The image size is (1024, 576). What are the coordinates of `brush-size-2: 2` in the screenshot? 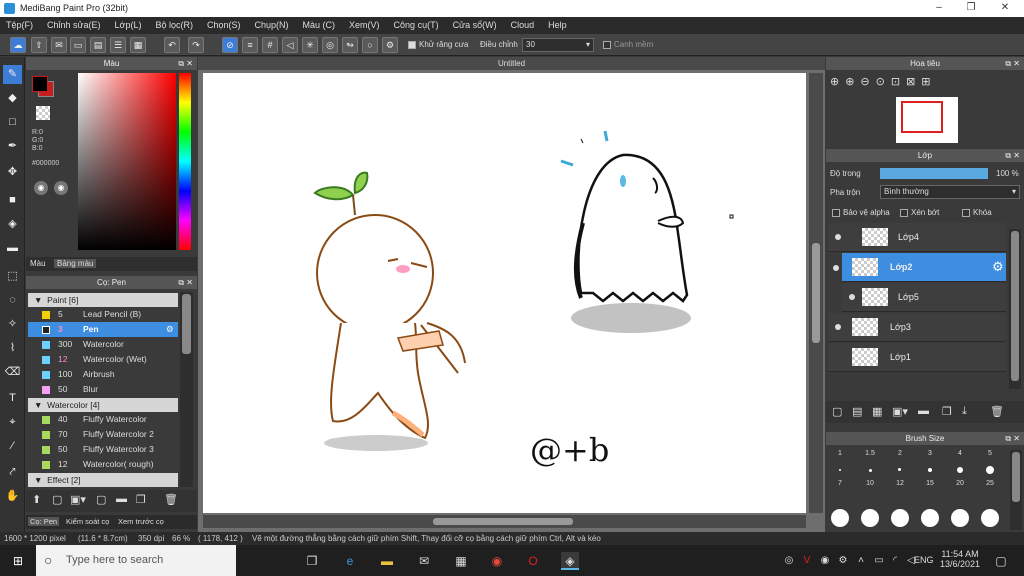 It's located at (900, 464).